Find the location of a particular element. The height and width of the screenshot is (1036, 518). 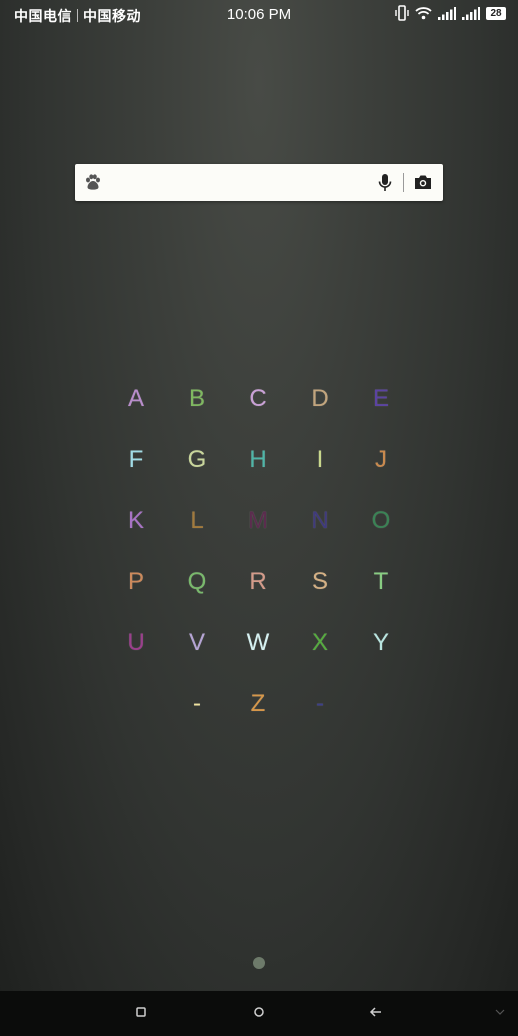

letter-icon-v: V is located at coordinates (197, 643).